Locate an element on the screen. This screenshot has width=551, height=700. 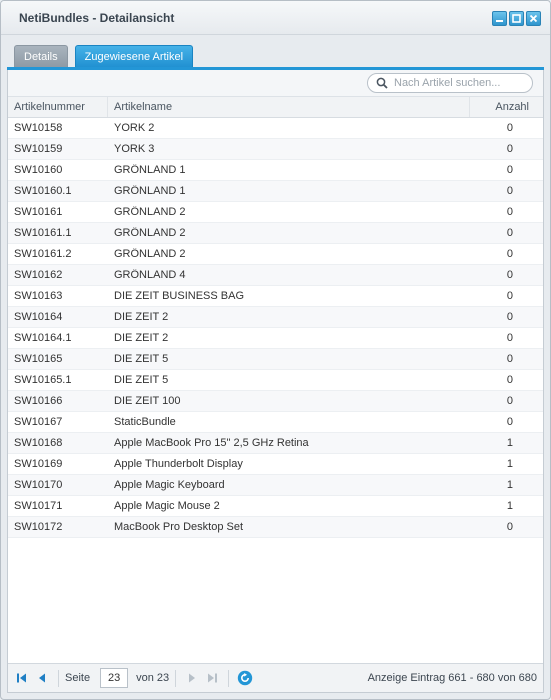
page-number-input is located at coordinates (114, 678).